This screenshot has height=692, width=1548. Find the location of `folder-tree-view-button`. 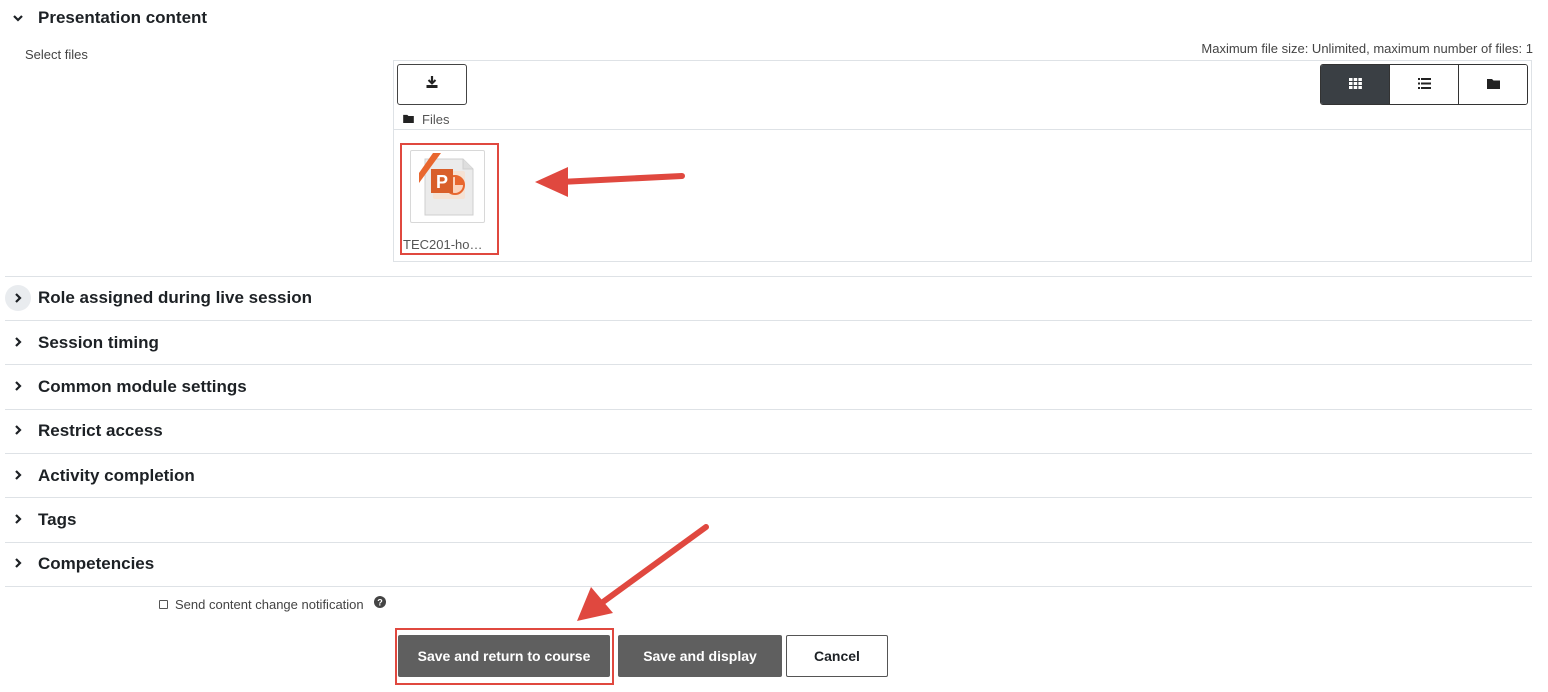

folder-tree-view-button is located at coordinates (1492, 84).